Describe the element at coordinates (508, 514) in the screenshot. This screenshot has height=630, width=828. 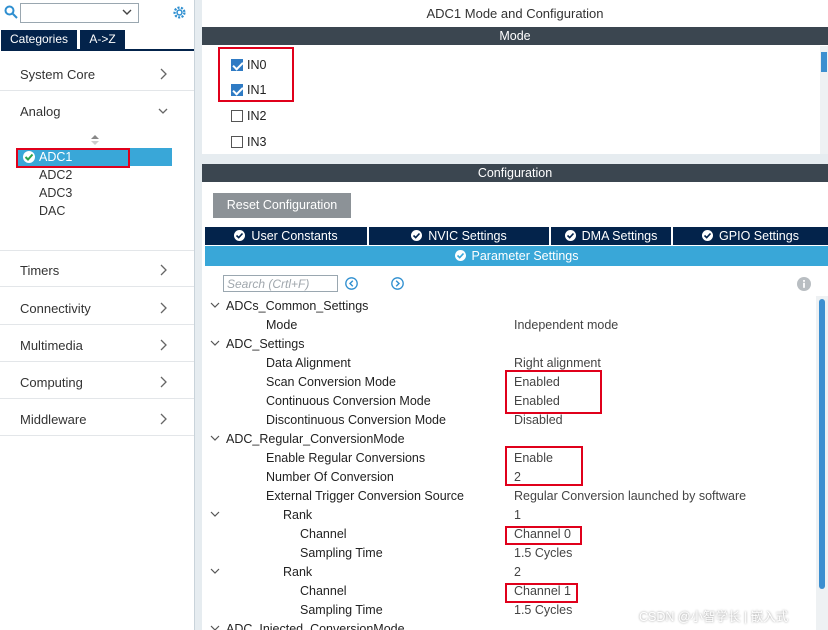
I see `tree-row-rank: Rank 1` at that location.